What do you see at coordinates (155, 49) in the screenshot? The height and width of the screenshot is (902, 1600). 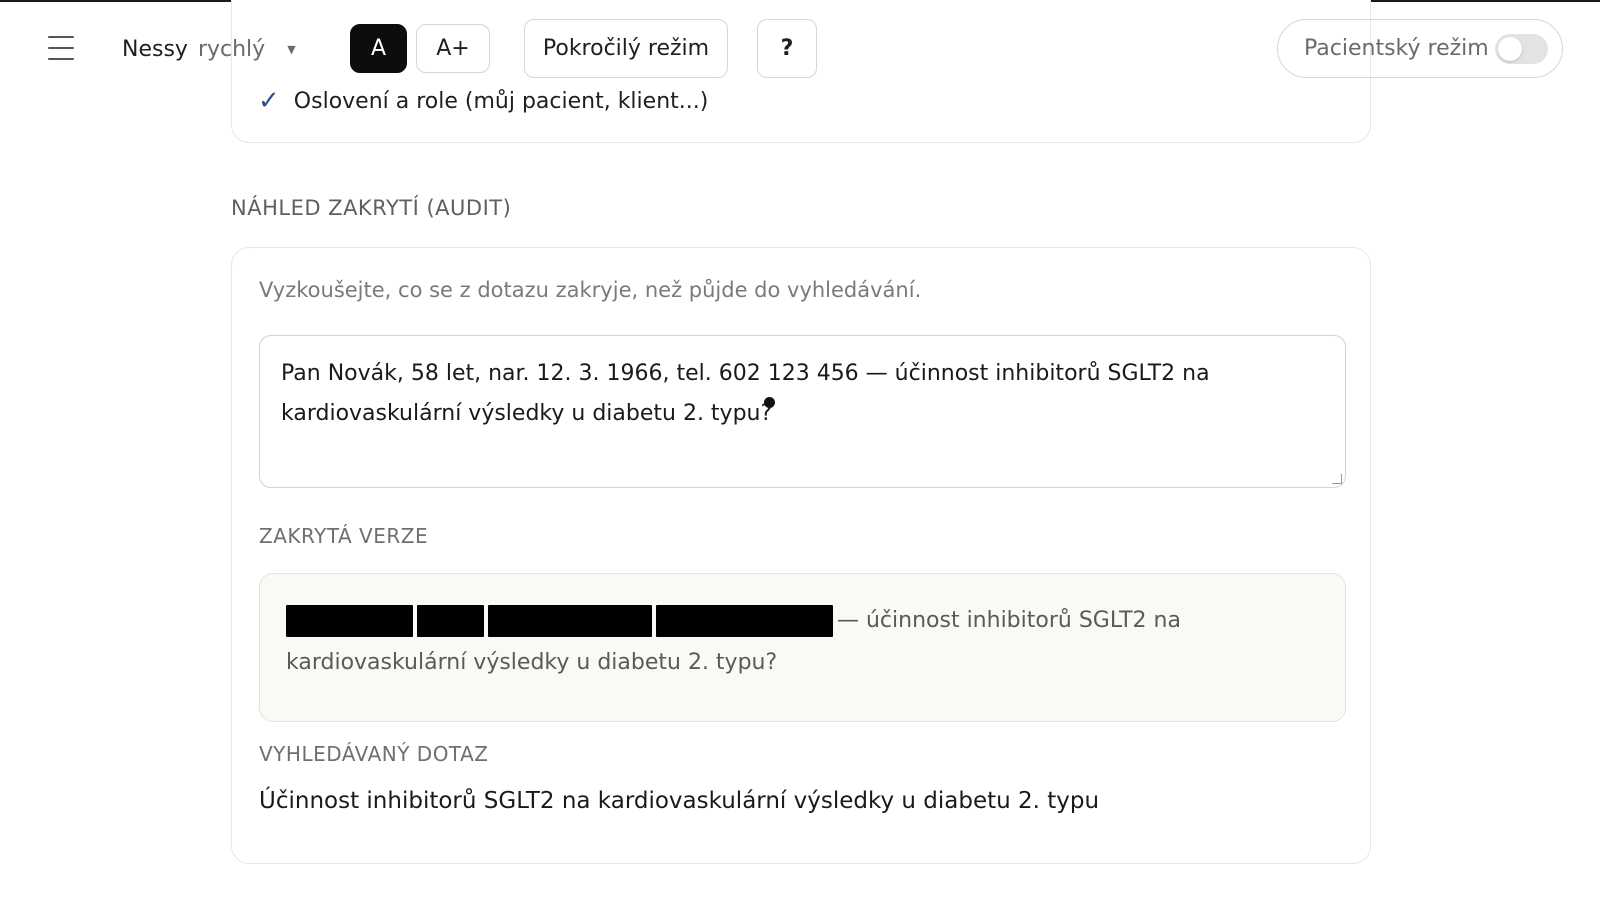 I see `model-name: Nessy` at bounding box center [155, 49].